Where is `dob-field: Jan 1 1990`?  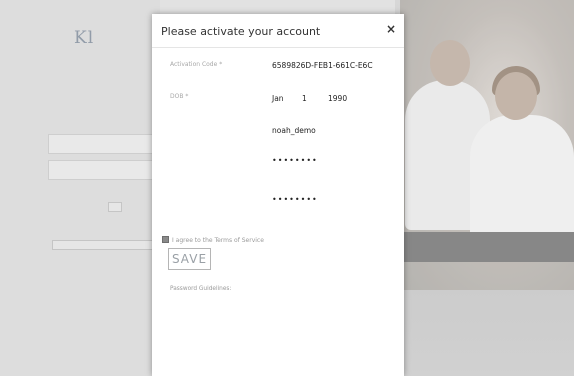
dob-field: Jan 1 1990 is located at coordinates (327, 99).